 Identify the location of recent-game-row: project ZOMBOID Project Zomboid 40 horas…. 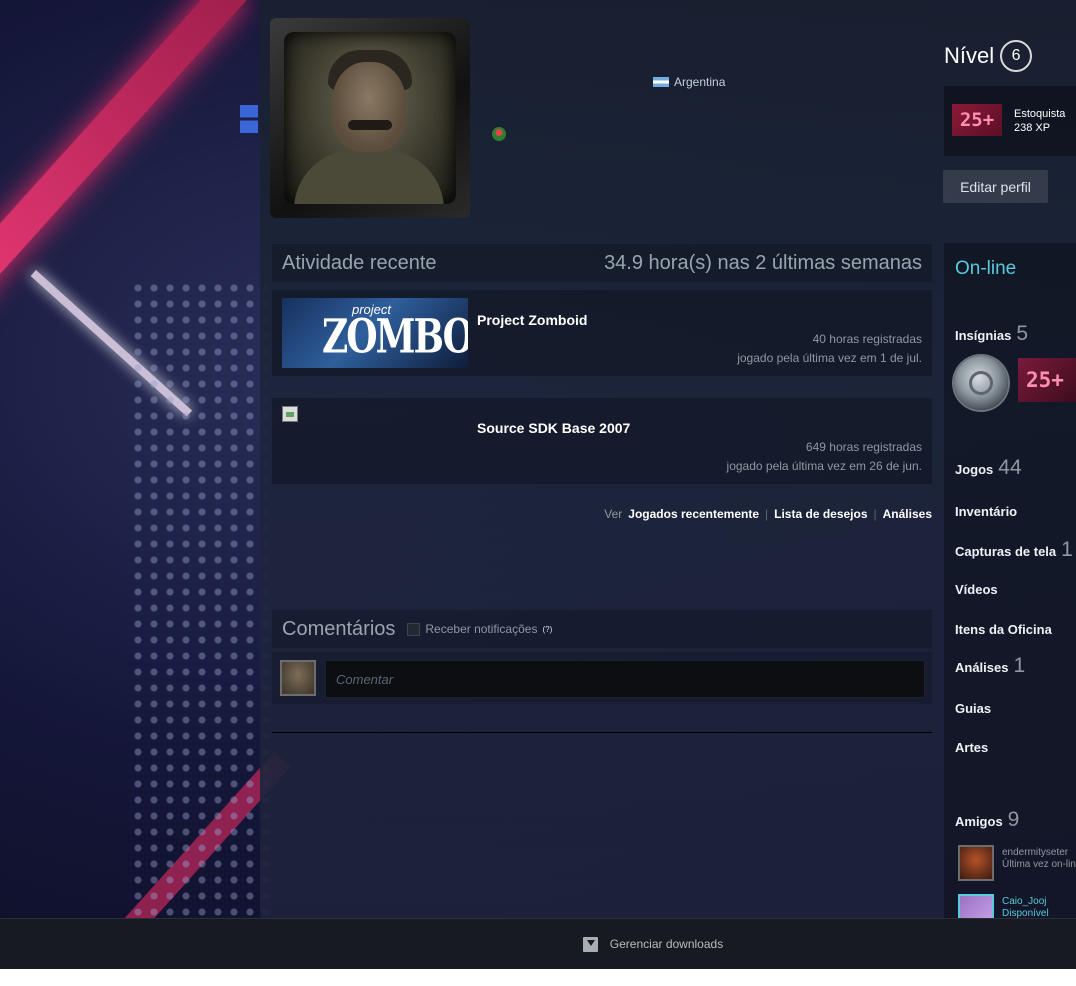
(602, 333).